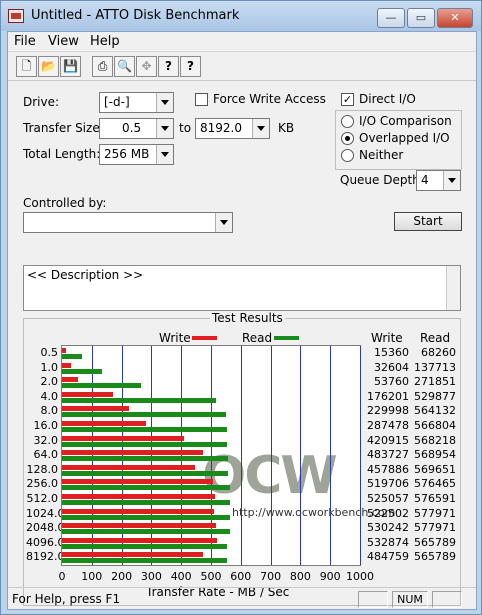  Describe the element at coordinates (381, 155) in the screenshot. I see `neither-label: Neither` at that location.